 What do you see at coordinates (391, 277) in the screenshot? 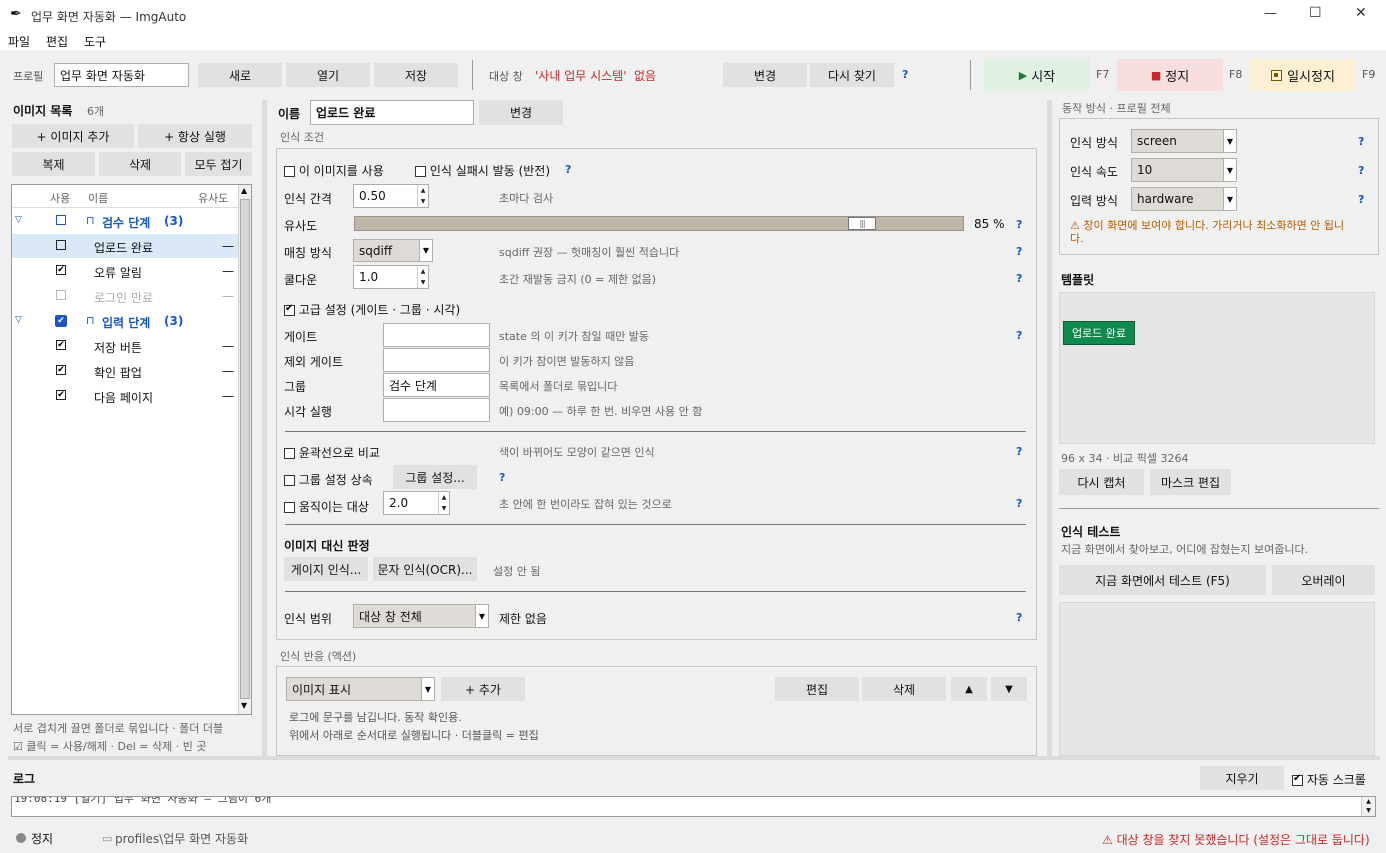
I see `cooldown-spinner: 1.0 ▲ ▼` at bounding box center [391, 277].